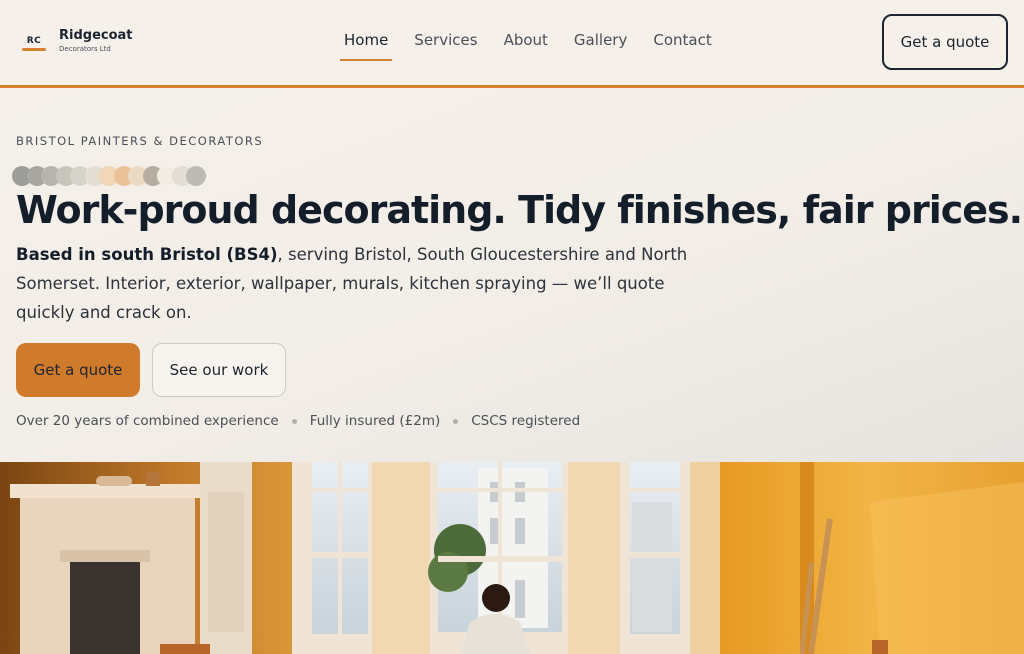 The width and height of the screenshot is (1024, 654). What do you see at coordinates (34, 49) in the screenshot?
I see `logo-underline` at bounding box center [34, 49].